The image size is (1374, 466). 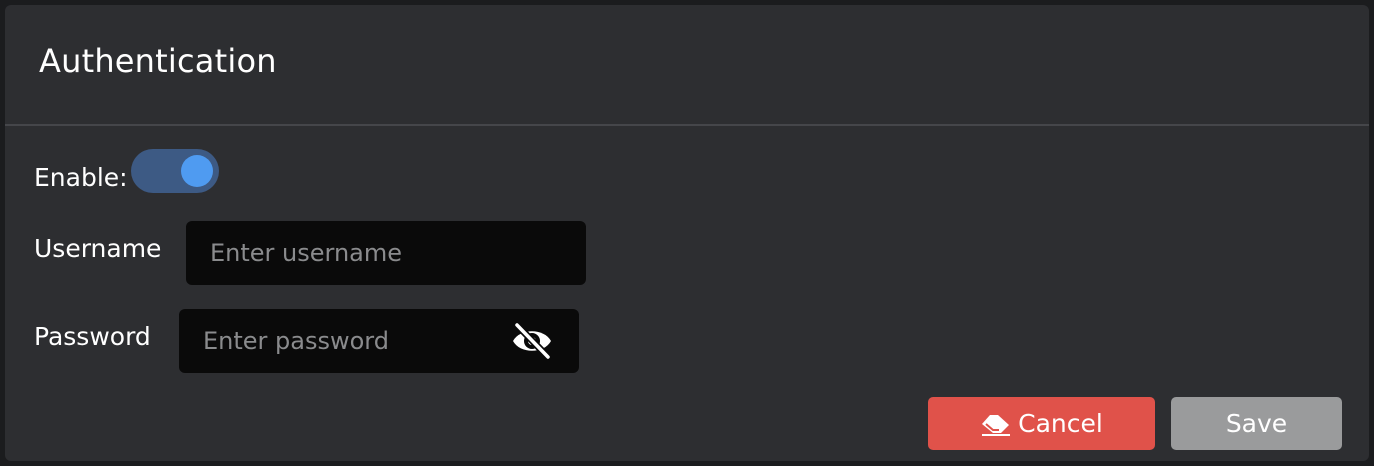 I want to click on toggle-password-visibility-button, so click(x=532, y=341).